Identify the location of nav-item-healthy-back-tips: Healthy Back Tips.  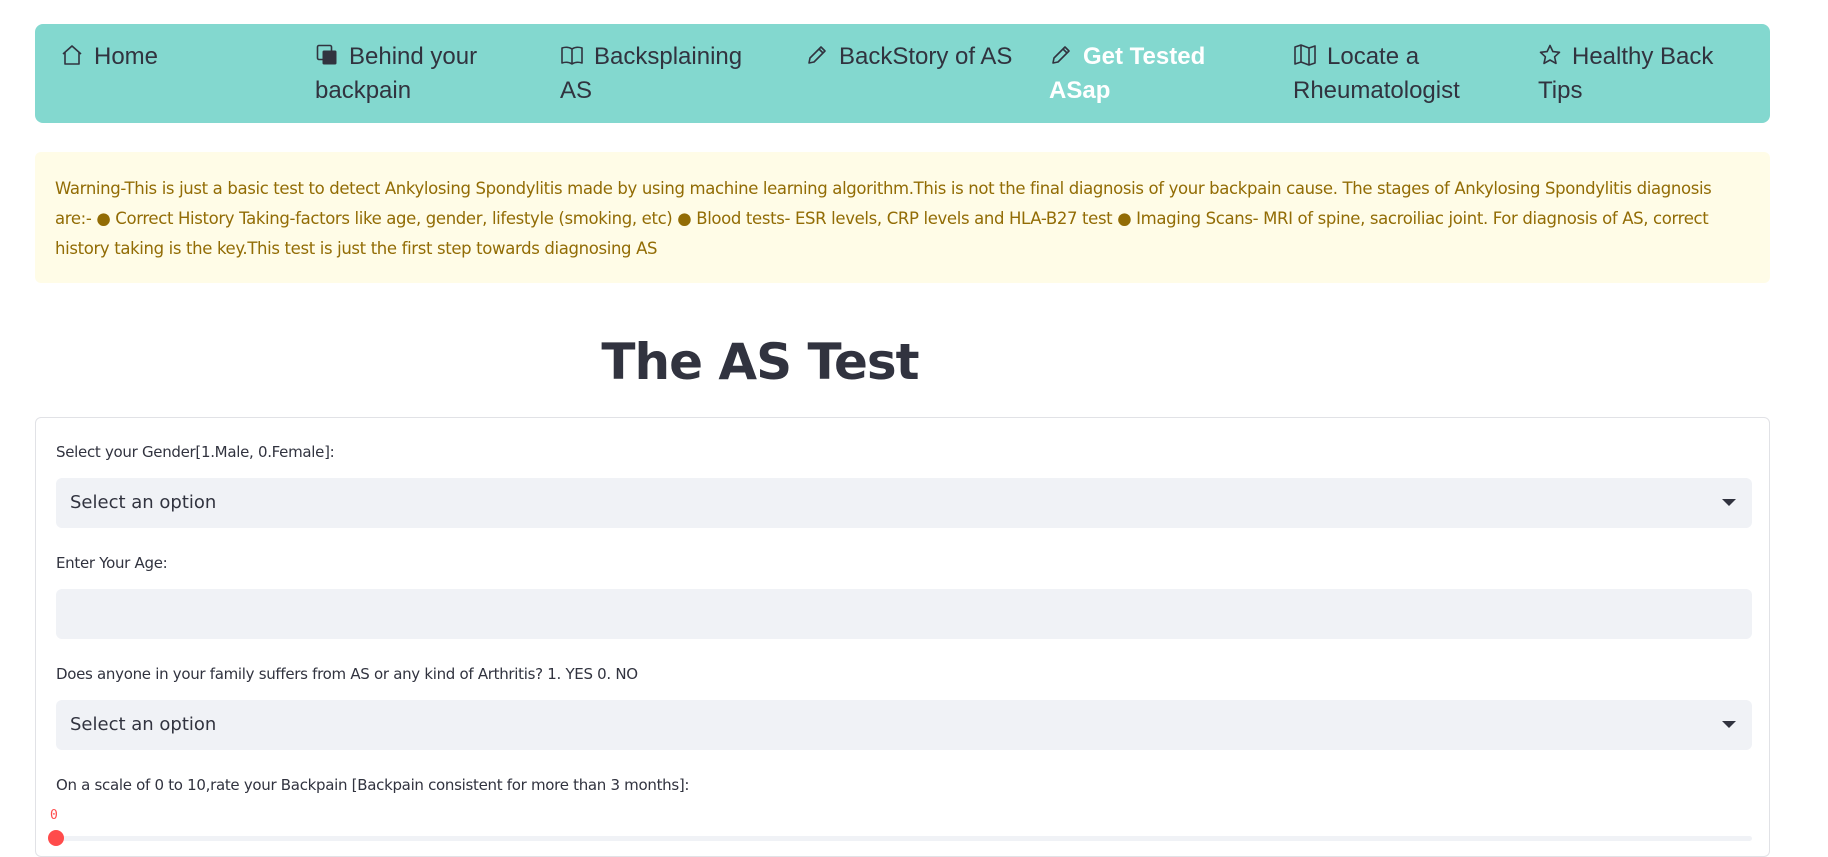
(1645, 74).